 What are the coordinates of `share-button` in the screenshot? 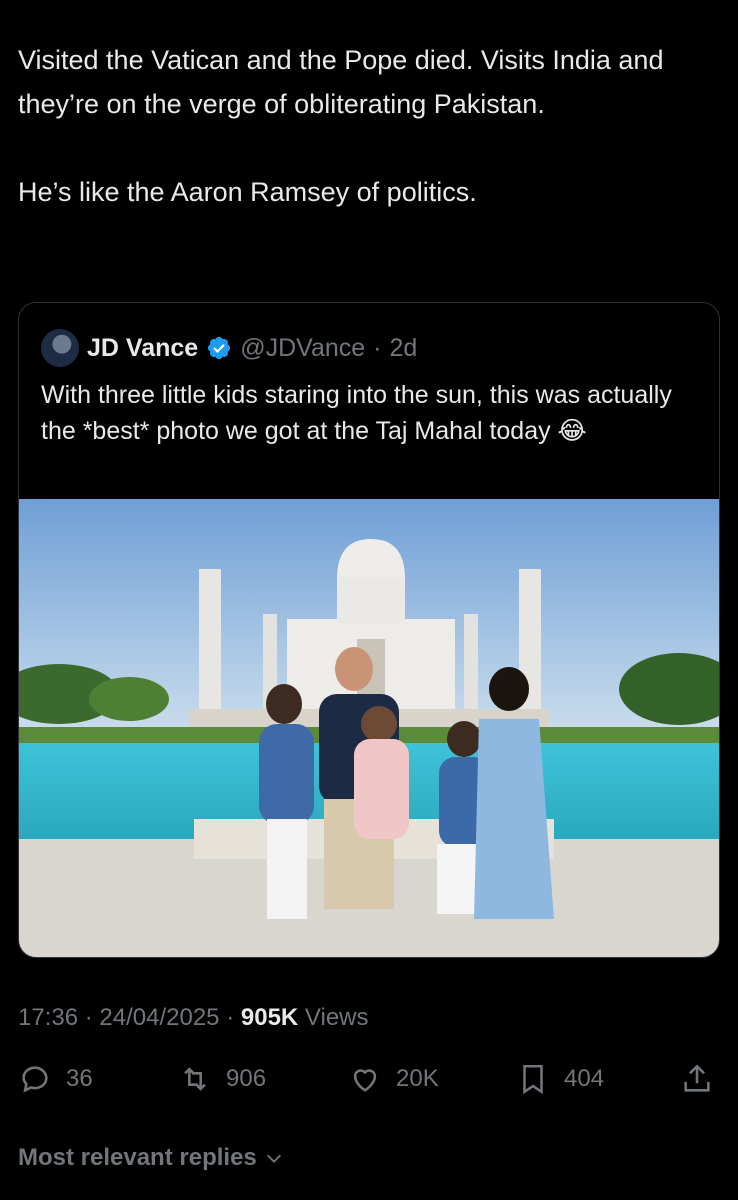 It's located at (697, 1079).